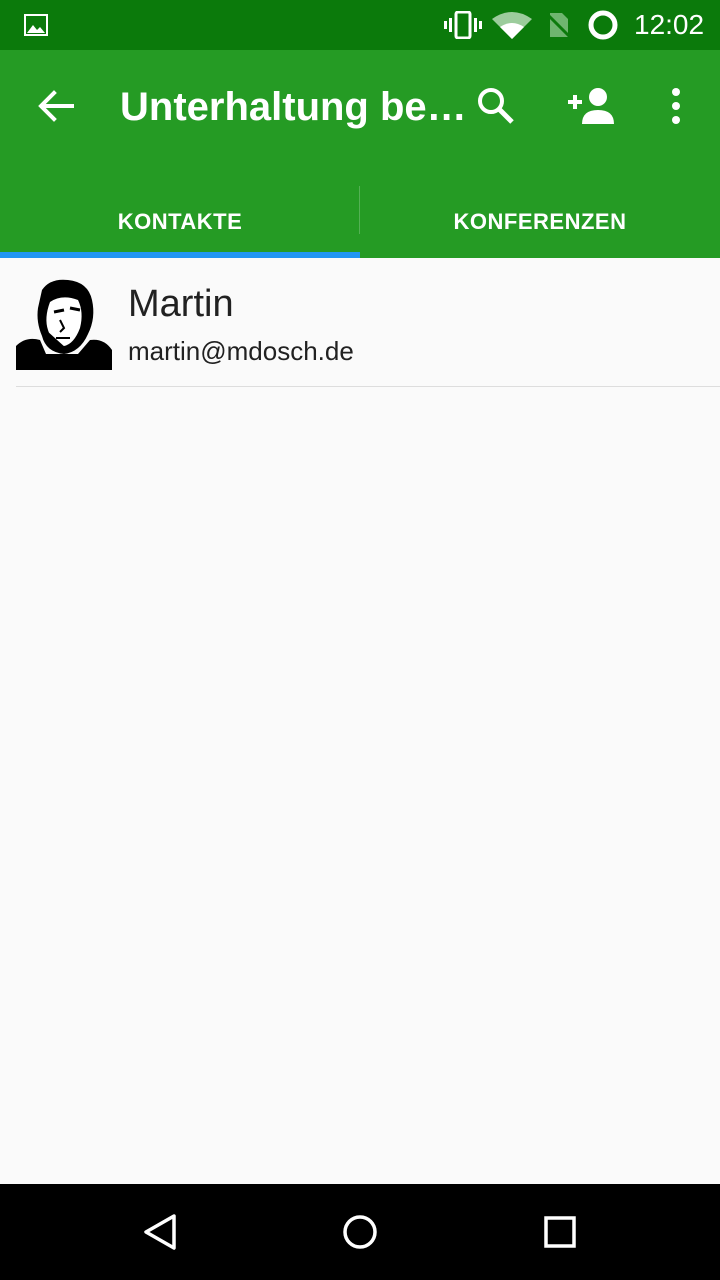 The height and width of the screenshot is (1280, 720). What do you see at coordinates (160, 1232) in the screenshot?
I see `nav-back-icon` at bounding box center [160, 1232].